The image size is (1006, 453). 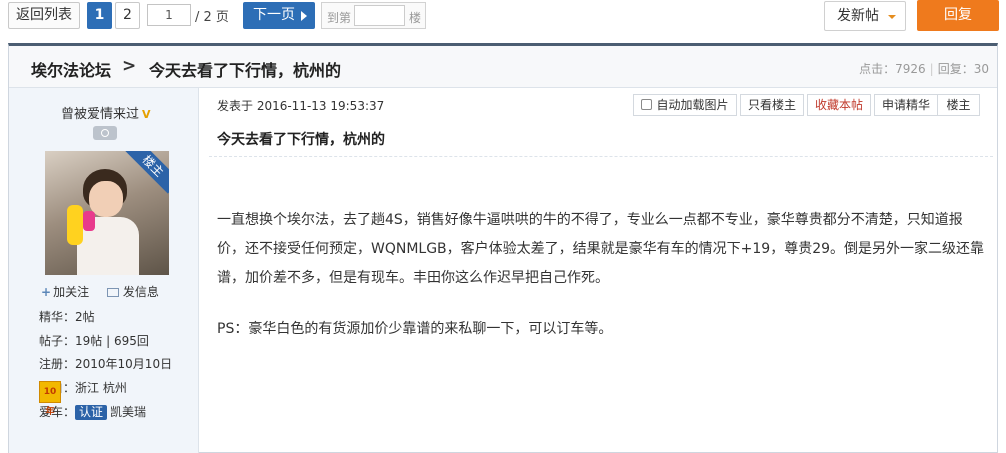 I want to click on medal-10-year-icon: 10年, so click(x=50, y=399).